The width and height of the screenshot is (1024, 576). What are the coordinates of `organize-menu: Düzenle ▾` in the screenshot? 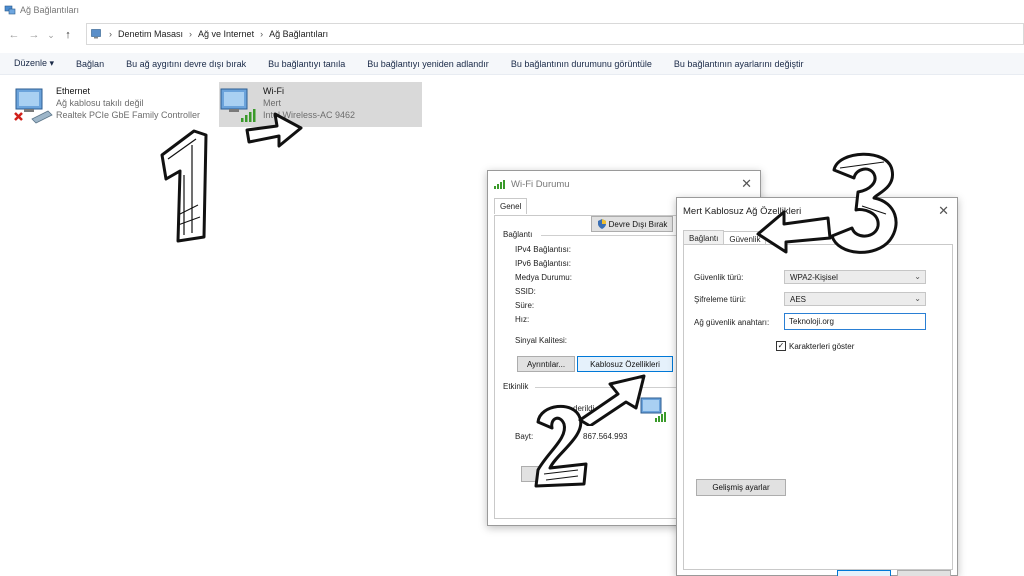 It's located at (32, 63).